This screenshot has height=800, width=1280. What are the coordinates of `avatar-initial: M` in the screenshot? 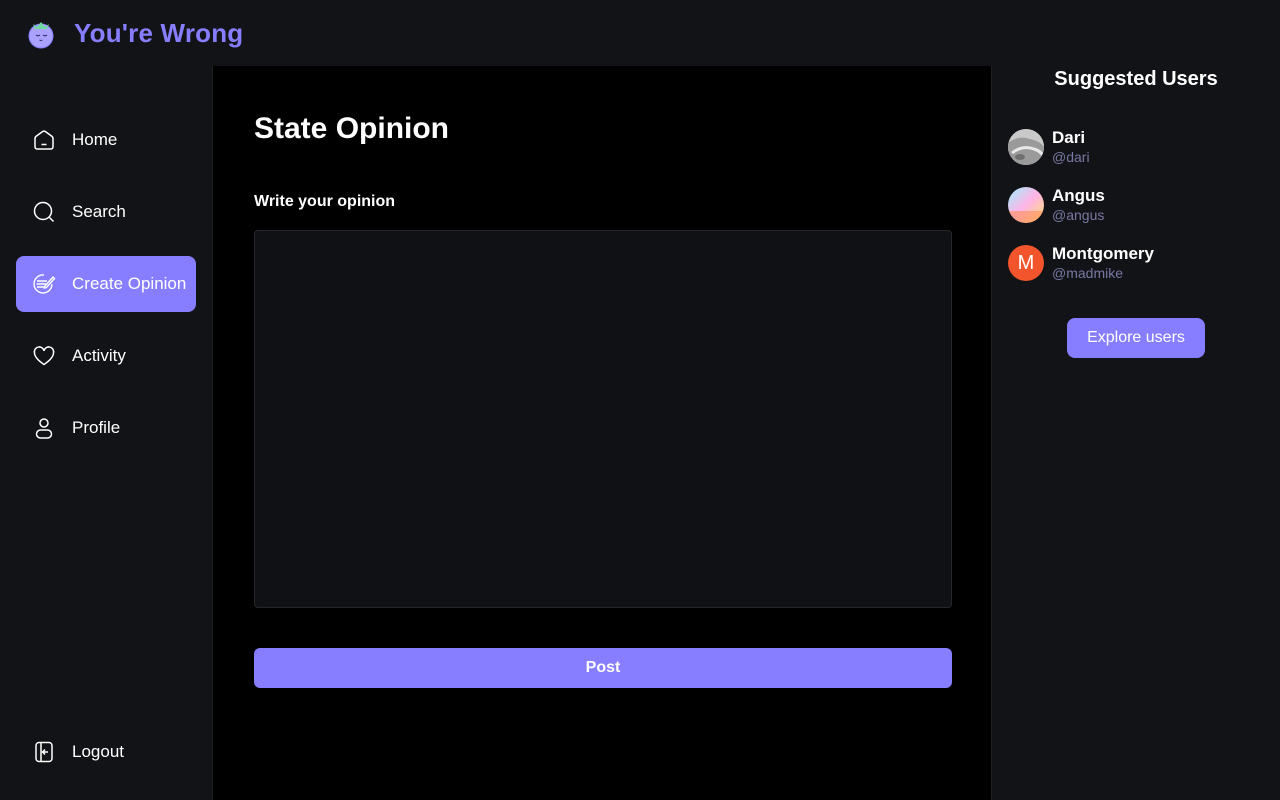 It's located at (1026, 262).